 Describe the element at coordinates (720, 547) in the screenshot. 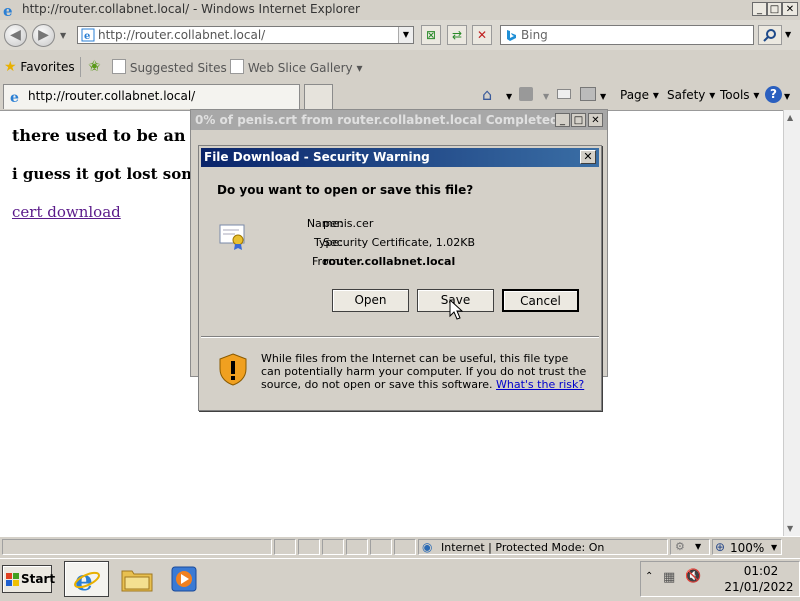

I see `zoom-icon: ⊕` at that location.